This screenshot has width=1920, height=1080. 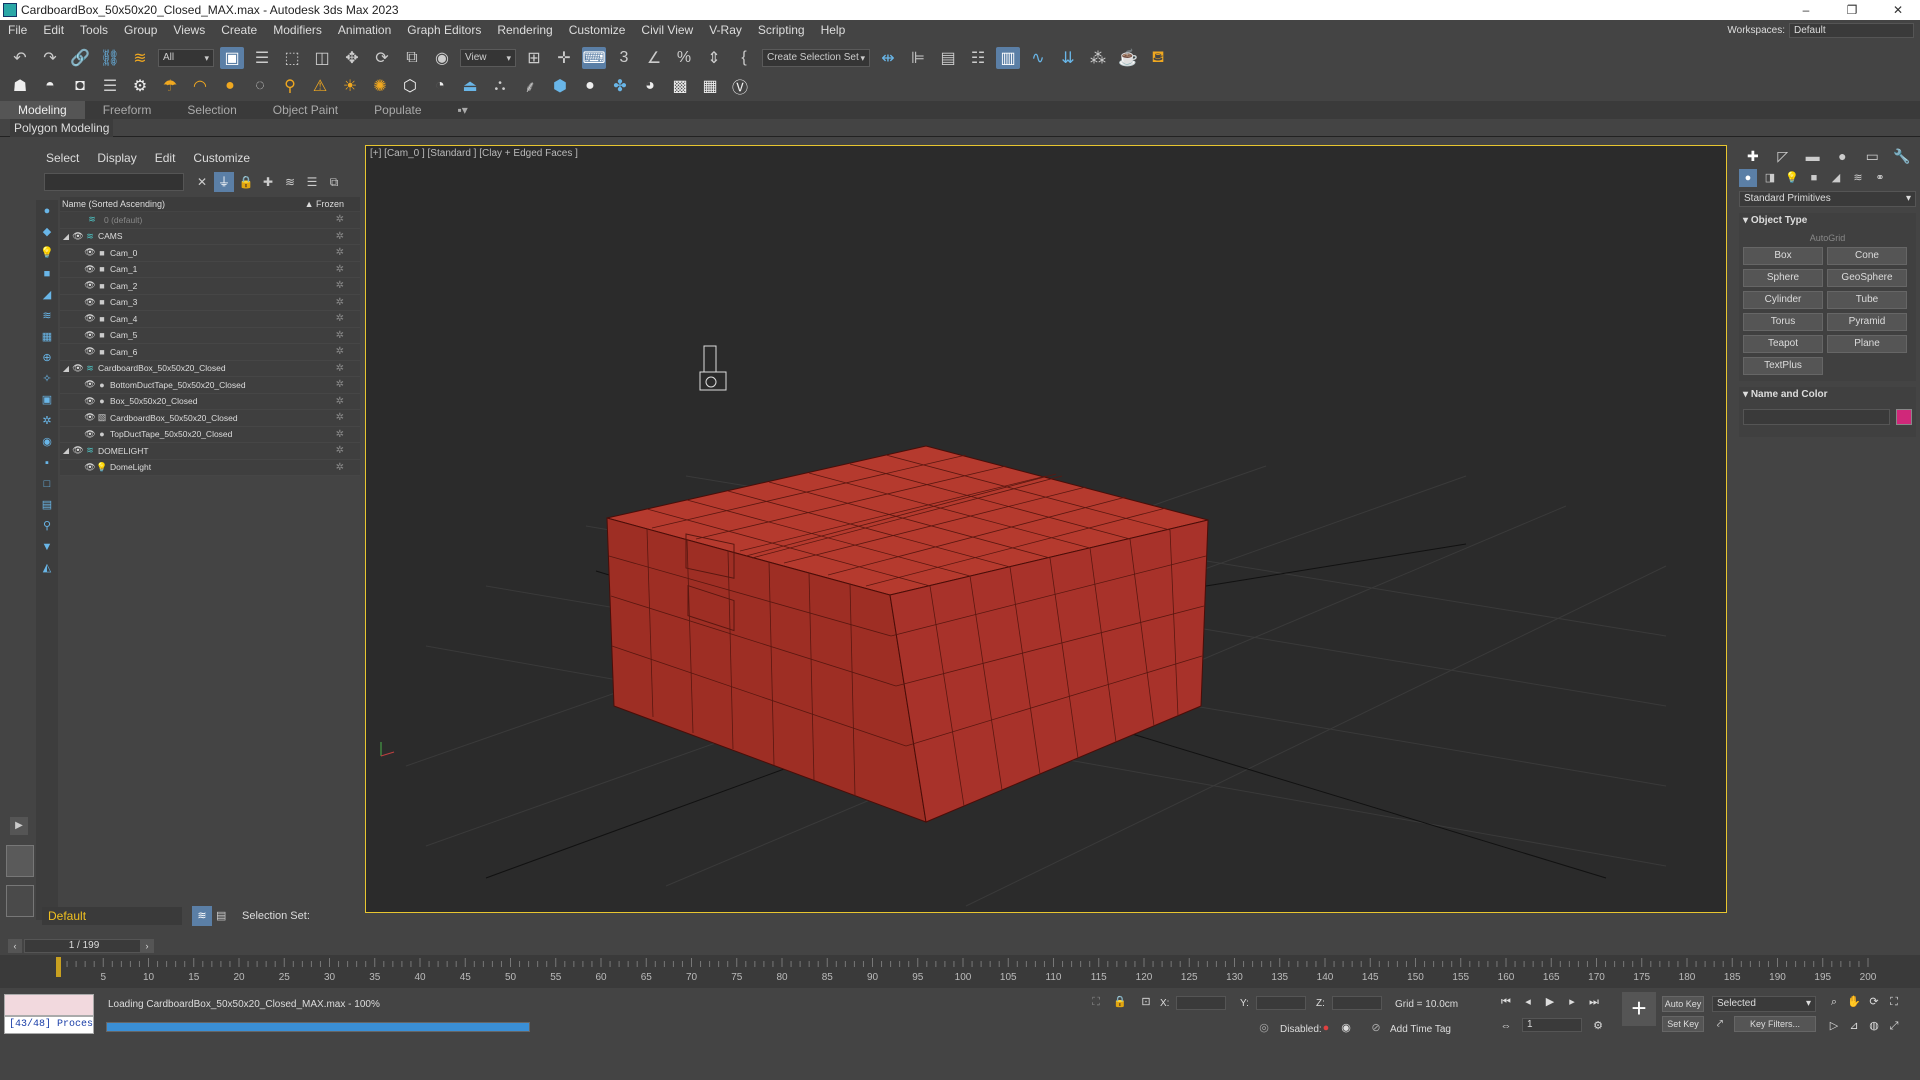 I want to click on app-icon, so click(x=10, y=10).